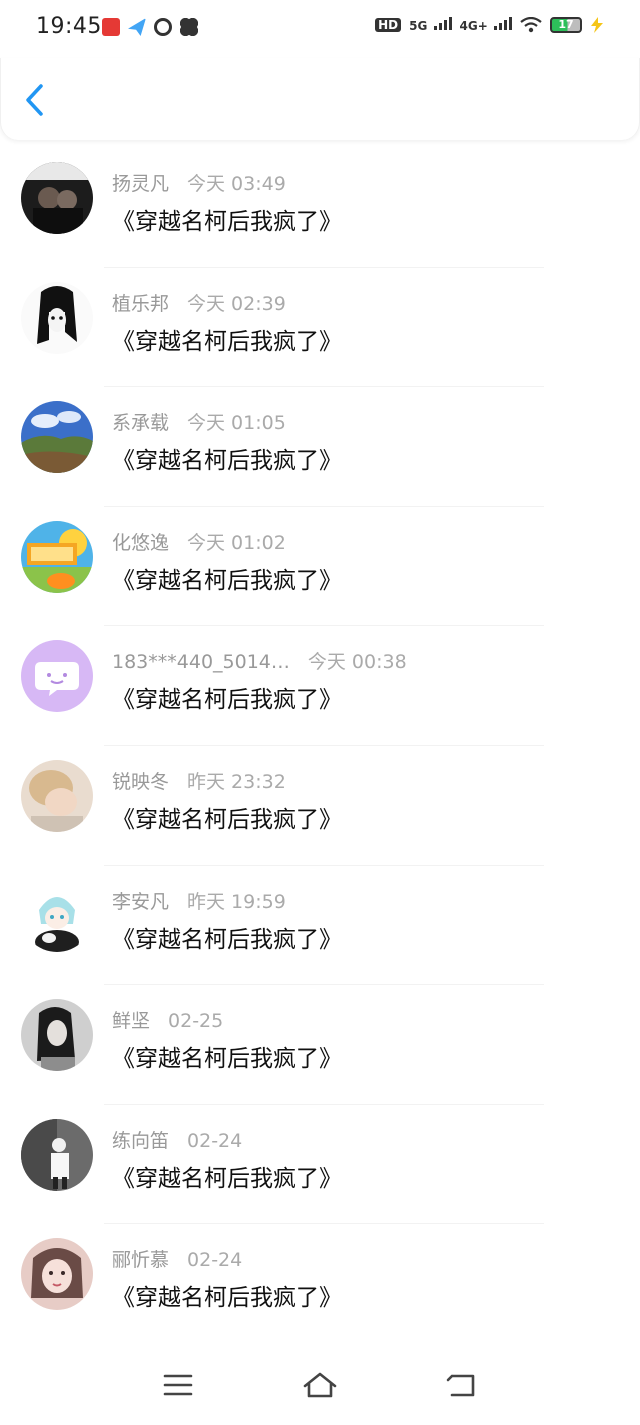 This screenshot has height=1425, width=640. I want to click on status-bar: 19:45 HD 5G 4G+ 17, so click(320, 29).